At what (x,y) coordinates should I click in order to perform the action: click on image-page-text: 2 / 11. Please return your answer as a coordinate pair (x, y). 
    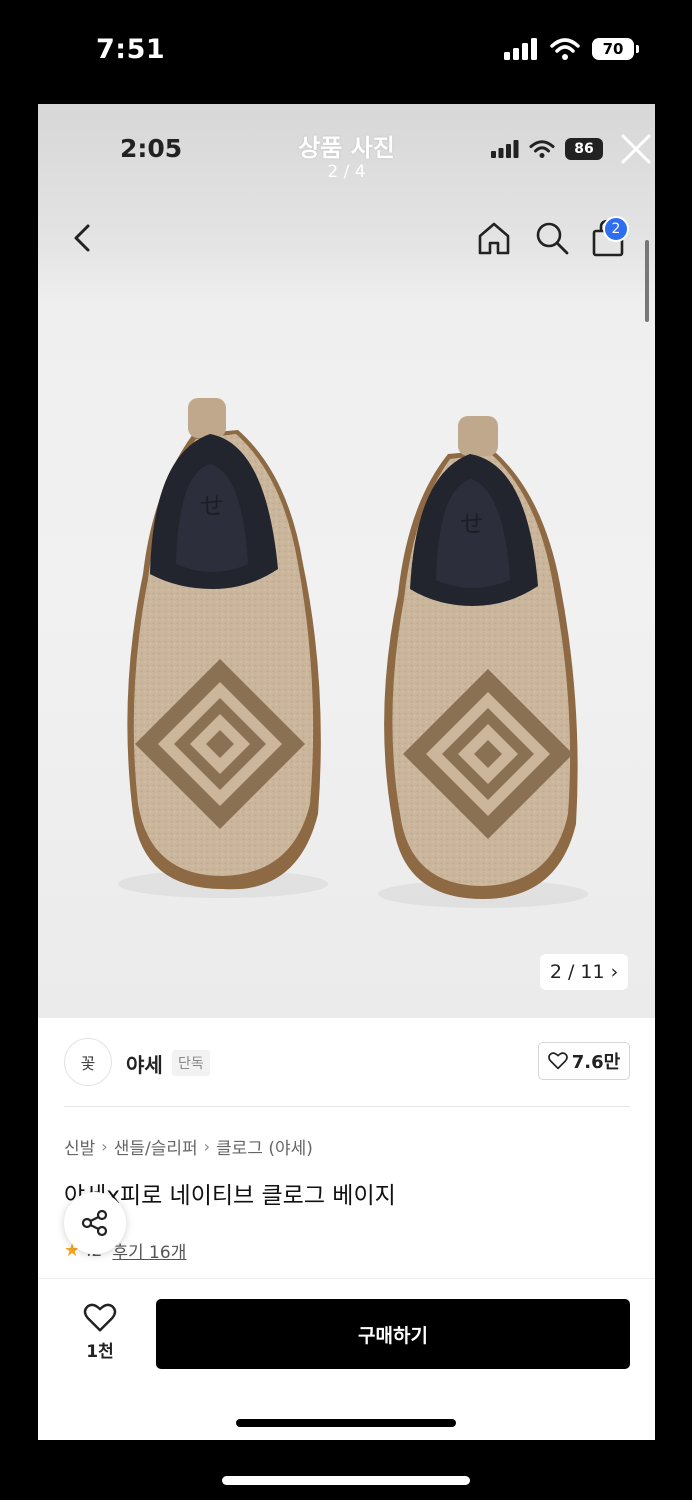
    Looking at the image, I should click on (577, 972).